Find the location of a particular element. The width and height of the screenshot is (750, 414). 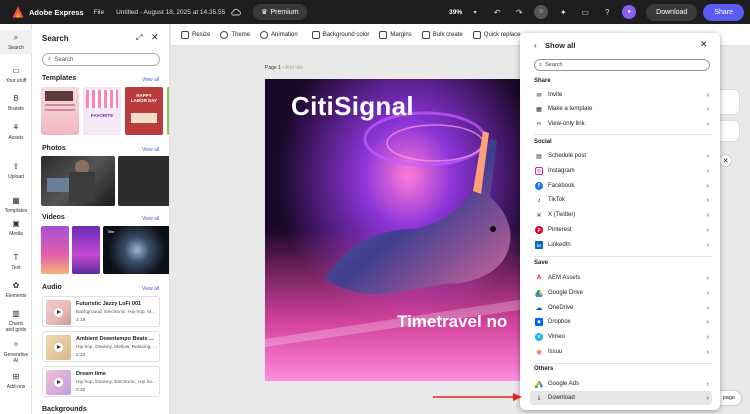

menu-item-make-template: ▦ Make a template › is located at coordinates (621, 109).